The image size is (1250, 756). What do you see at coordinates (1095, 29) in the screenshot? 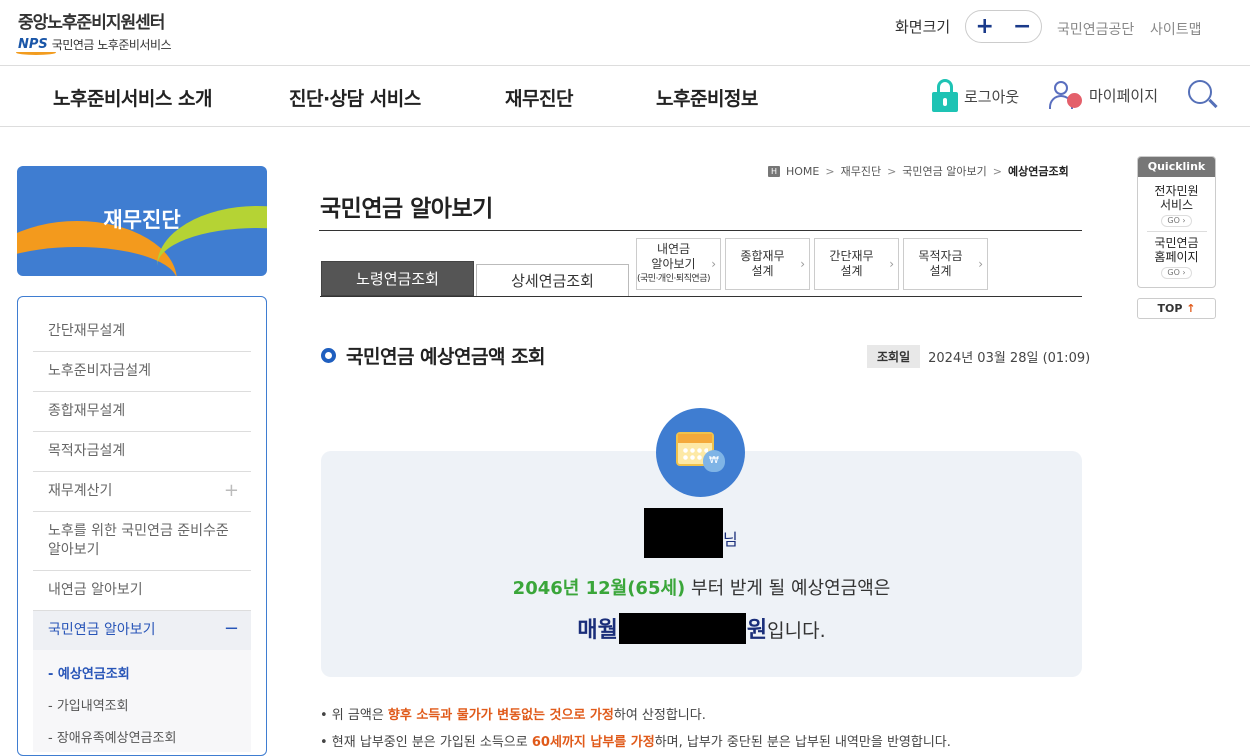
I see `nps-site-link: 국민연금공단` at bounding box center [1095, 29].